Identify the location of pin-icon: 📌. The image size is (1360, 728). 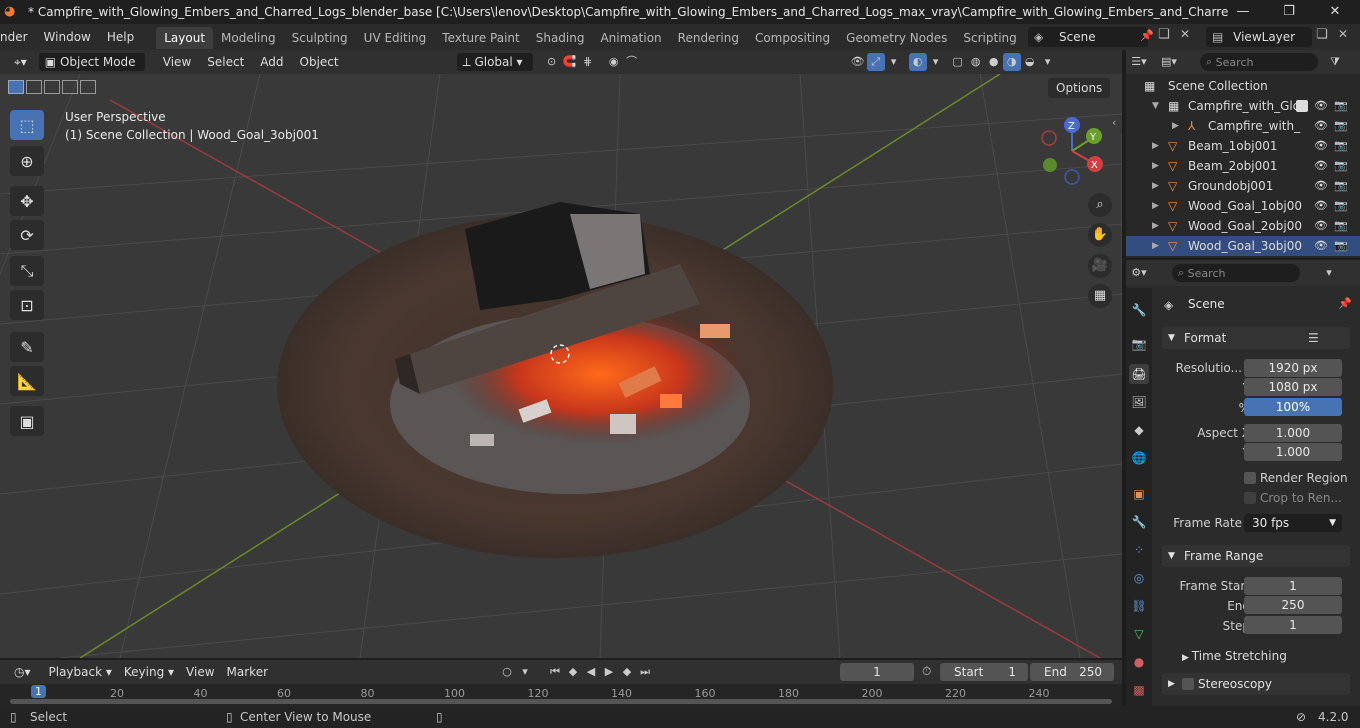
(1147, 35).